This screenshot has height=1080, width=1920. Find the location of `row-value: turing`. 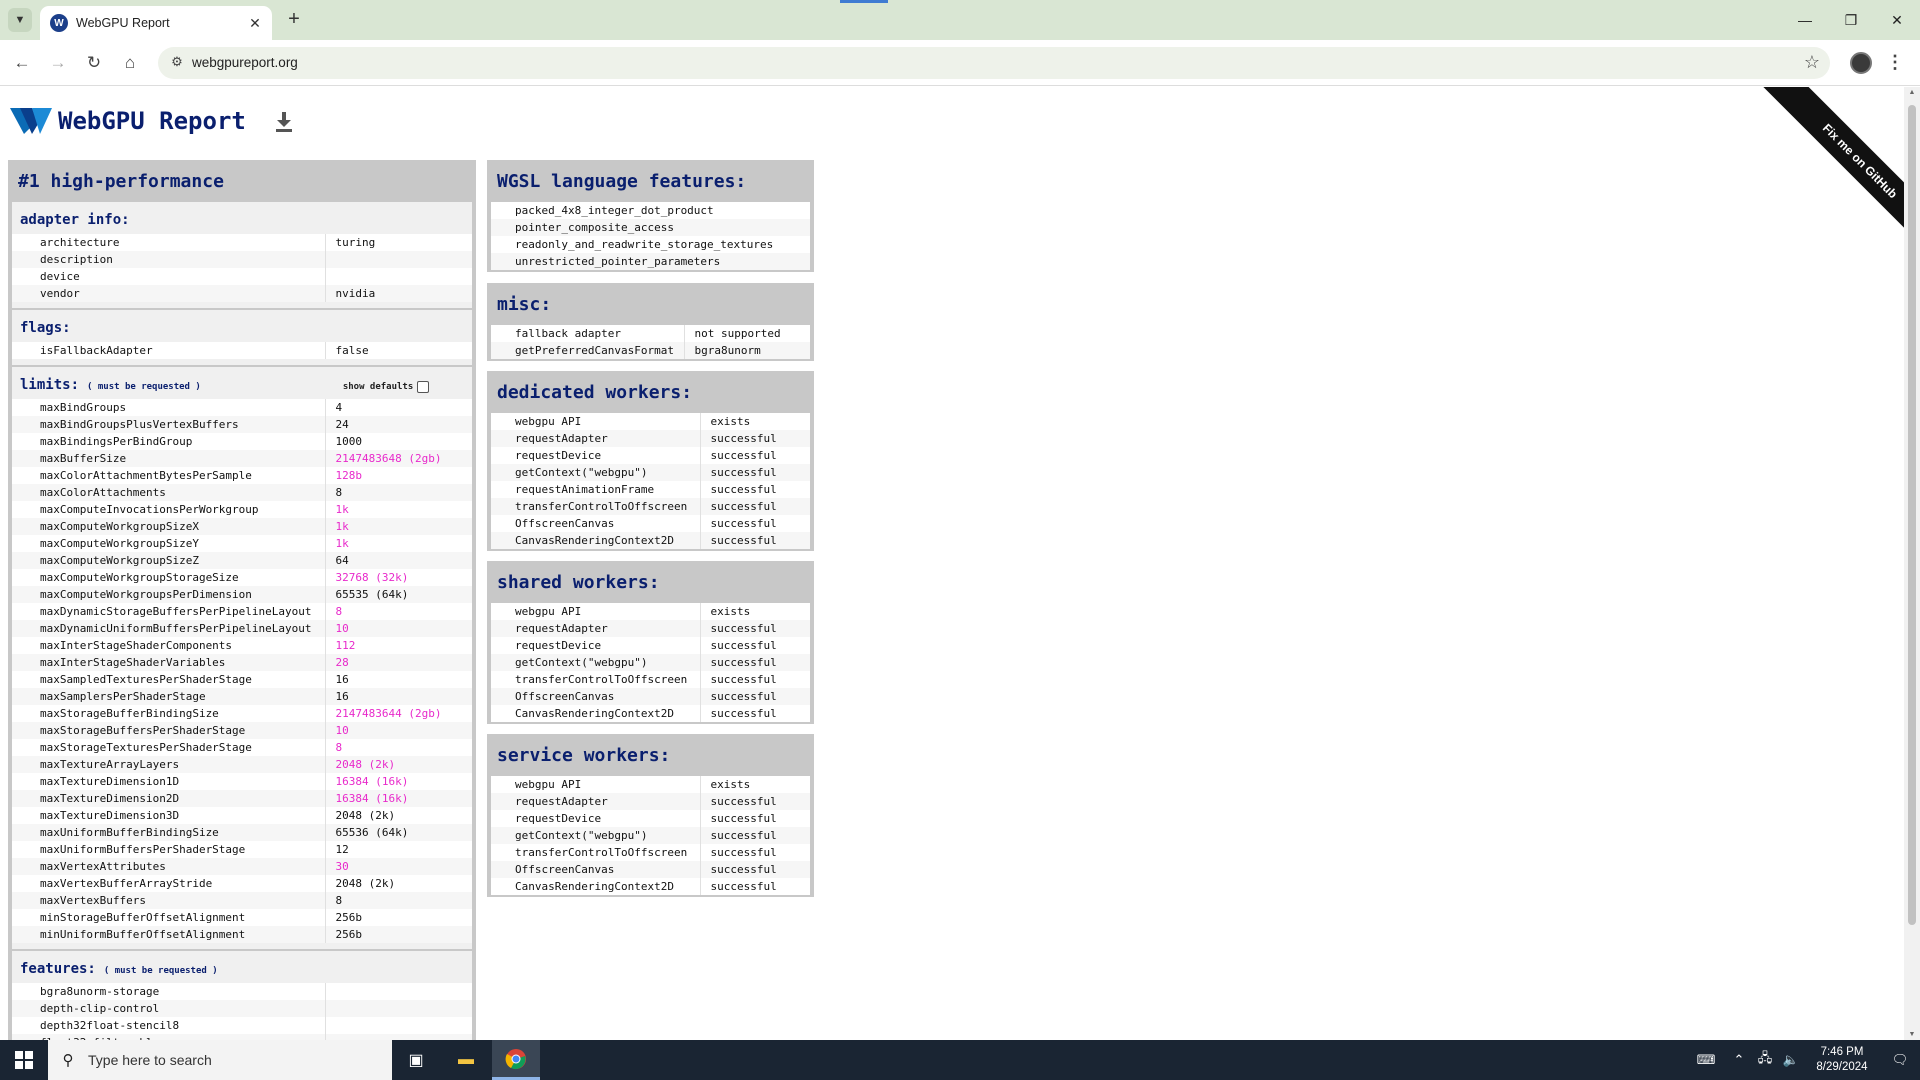

row-value: turing is located at coordinates (398, 242).